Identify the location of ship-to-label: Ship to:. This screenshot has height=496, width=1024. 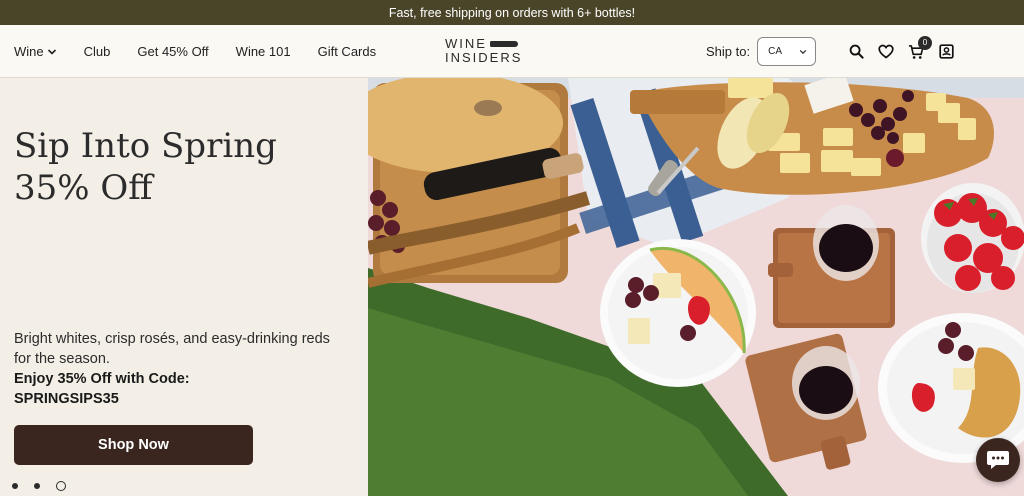
(728, 51).